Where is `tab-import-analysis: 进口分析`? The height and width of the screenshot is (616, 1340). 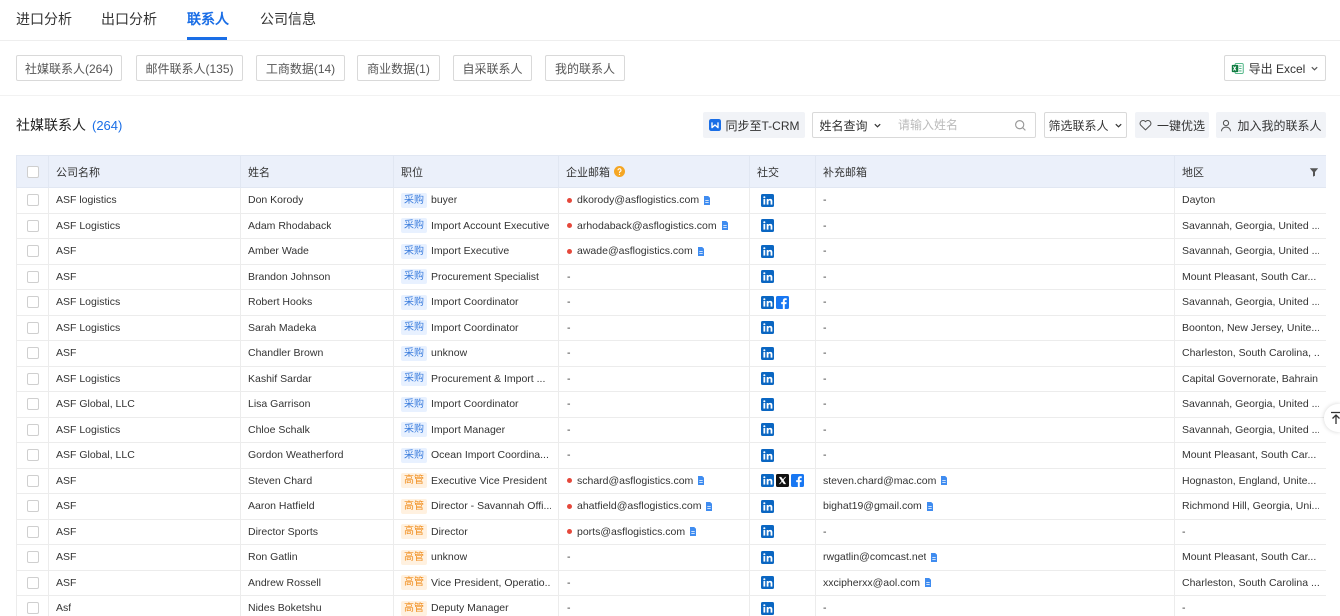 tab-import-analysis: 进口分析 is located at coordinates (44, 19).